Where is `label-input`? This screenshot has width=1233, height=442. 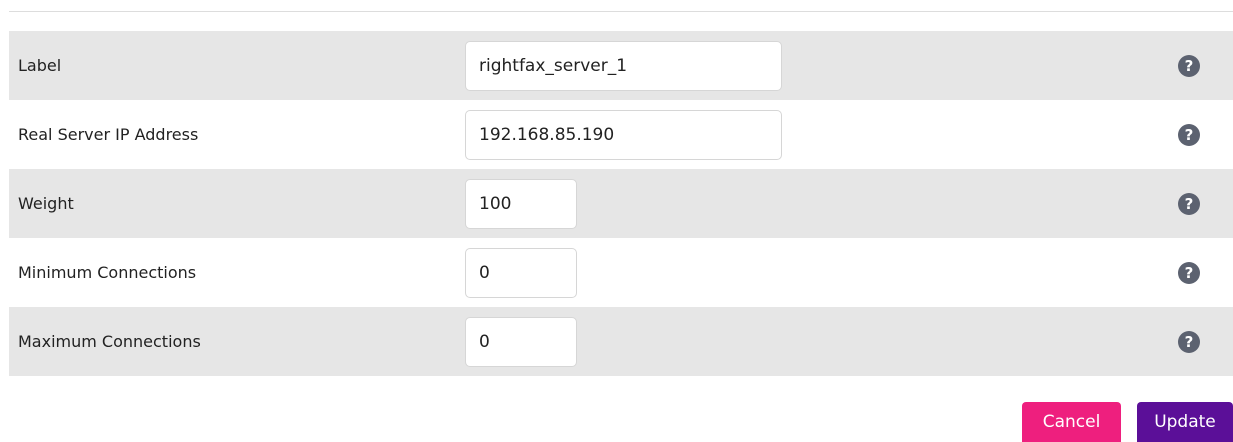 label-input is located at coordinates (623, 65).